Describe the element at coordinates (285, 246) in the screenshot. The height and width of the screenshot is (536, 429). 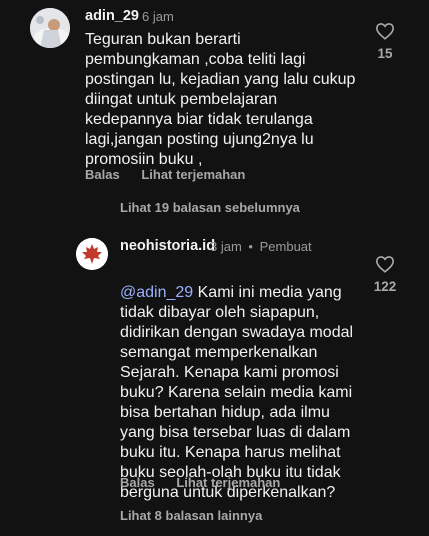
I see `author-badge: Pembuat` at that location.